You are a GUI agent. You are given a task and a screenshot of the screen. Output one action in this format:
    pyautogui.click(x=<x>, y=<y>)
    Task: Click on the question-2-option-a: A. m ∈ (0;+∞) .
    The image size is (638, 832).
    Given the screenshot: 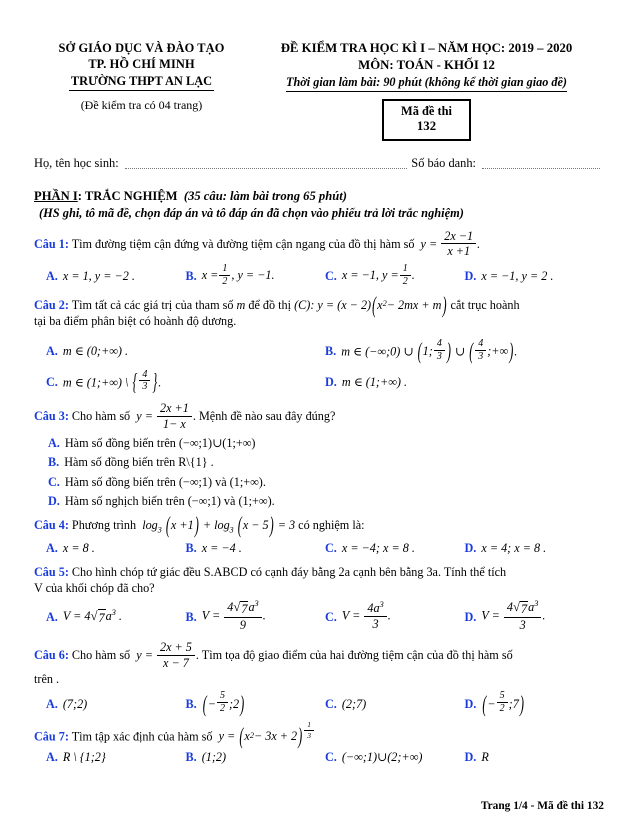 What is the action you would take?
    pyautogui.click(x=185, y=351)
    